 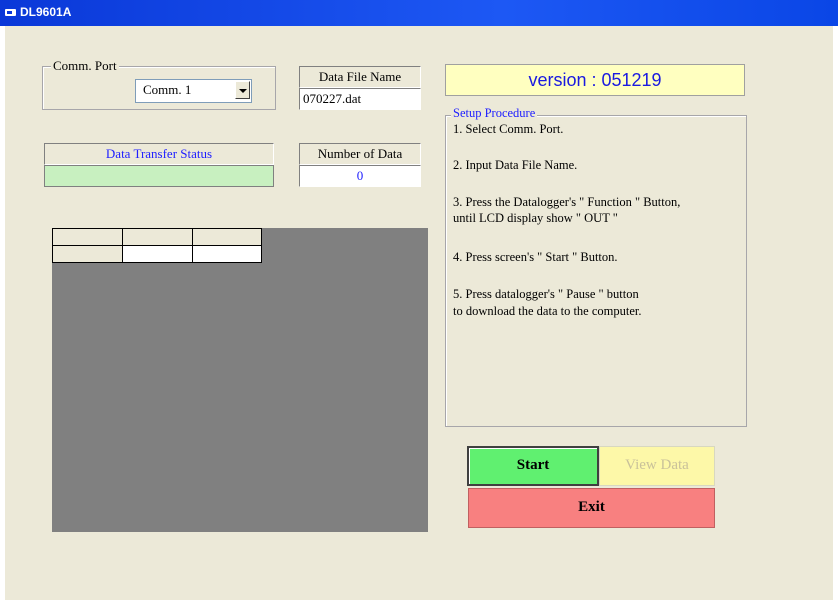 I want to click on chevron-down-icon, so click(x=242, y=90).